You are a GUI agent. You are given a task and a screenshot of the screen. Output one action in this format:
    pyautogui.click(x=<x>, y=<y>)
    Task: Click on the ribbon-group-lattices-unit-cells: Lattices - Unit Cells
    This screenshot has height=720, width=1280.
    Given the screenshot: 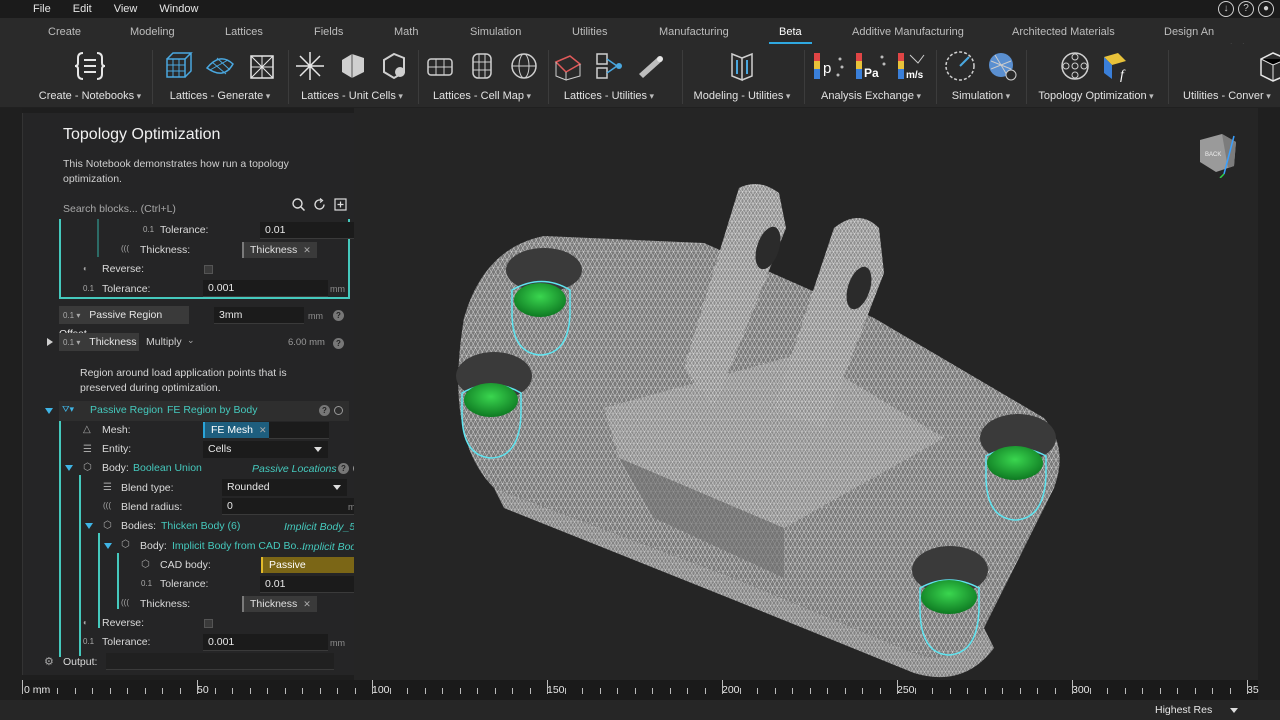 What is the action you would take?
    pyautogui.click(x=352, y=76)
    